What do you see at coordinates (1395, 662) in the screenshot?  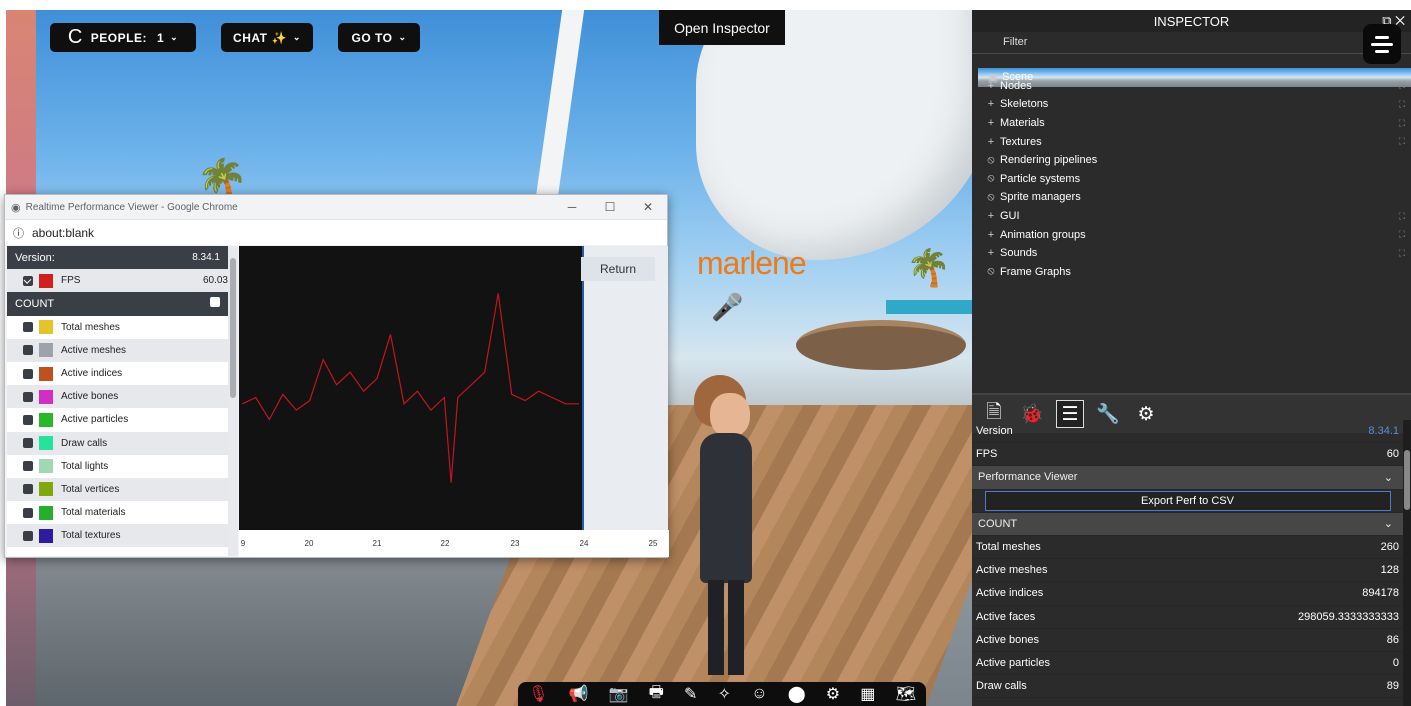 I see `stat-value: 0` at bounding box center [1395, 662].